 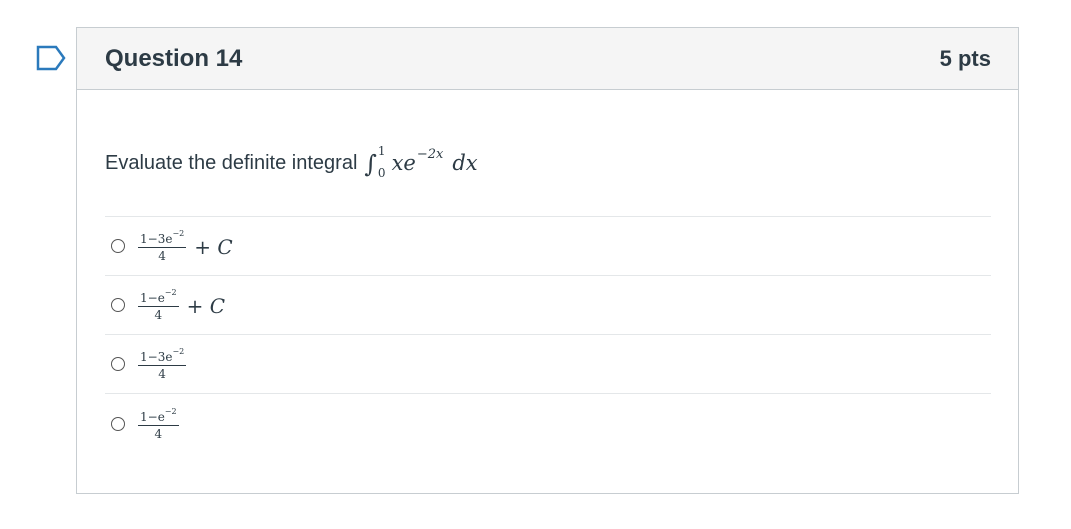 I want to click on integral-expression: ∫ 1 0 xe −2x dx, so click(x=421, y=162).